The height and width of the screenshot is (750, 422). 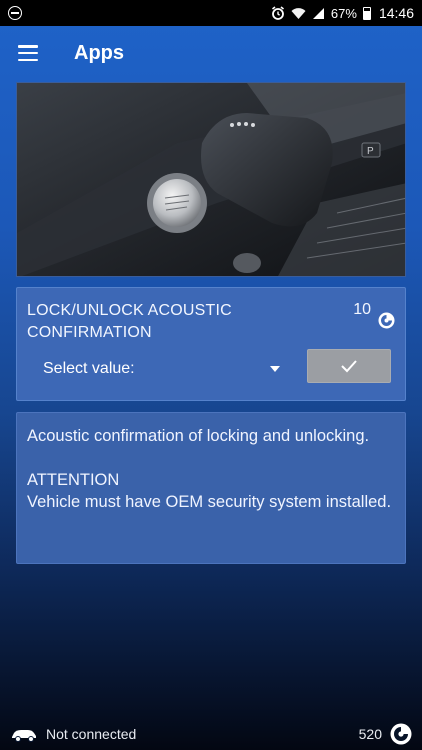 What do you see at coordinates (24, 736) in the screenshot?
I see `car-icon` at bounding box center [24, 736].